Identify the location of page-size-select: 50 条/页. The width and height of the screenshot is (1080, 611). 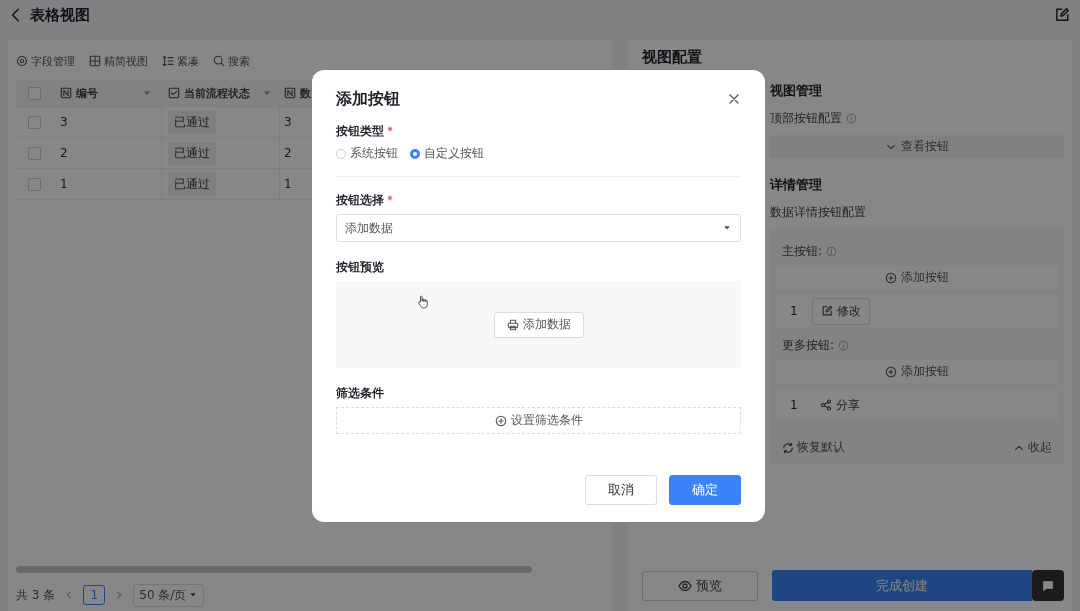
(169, 595).